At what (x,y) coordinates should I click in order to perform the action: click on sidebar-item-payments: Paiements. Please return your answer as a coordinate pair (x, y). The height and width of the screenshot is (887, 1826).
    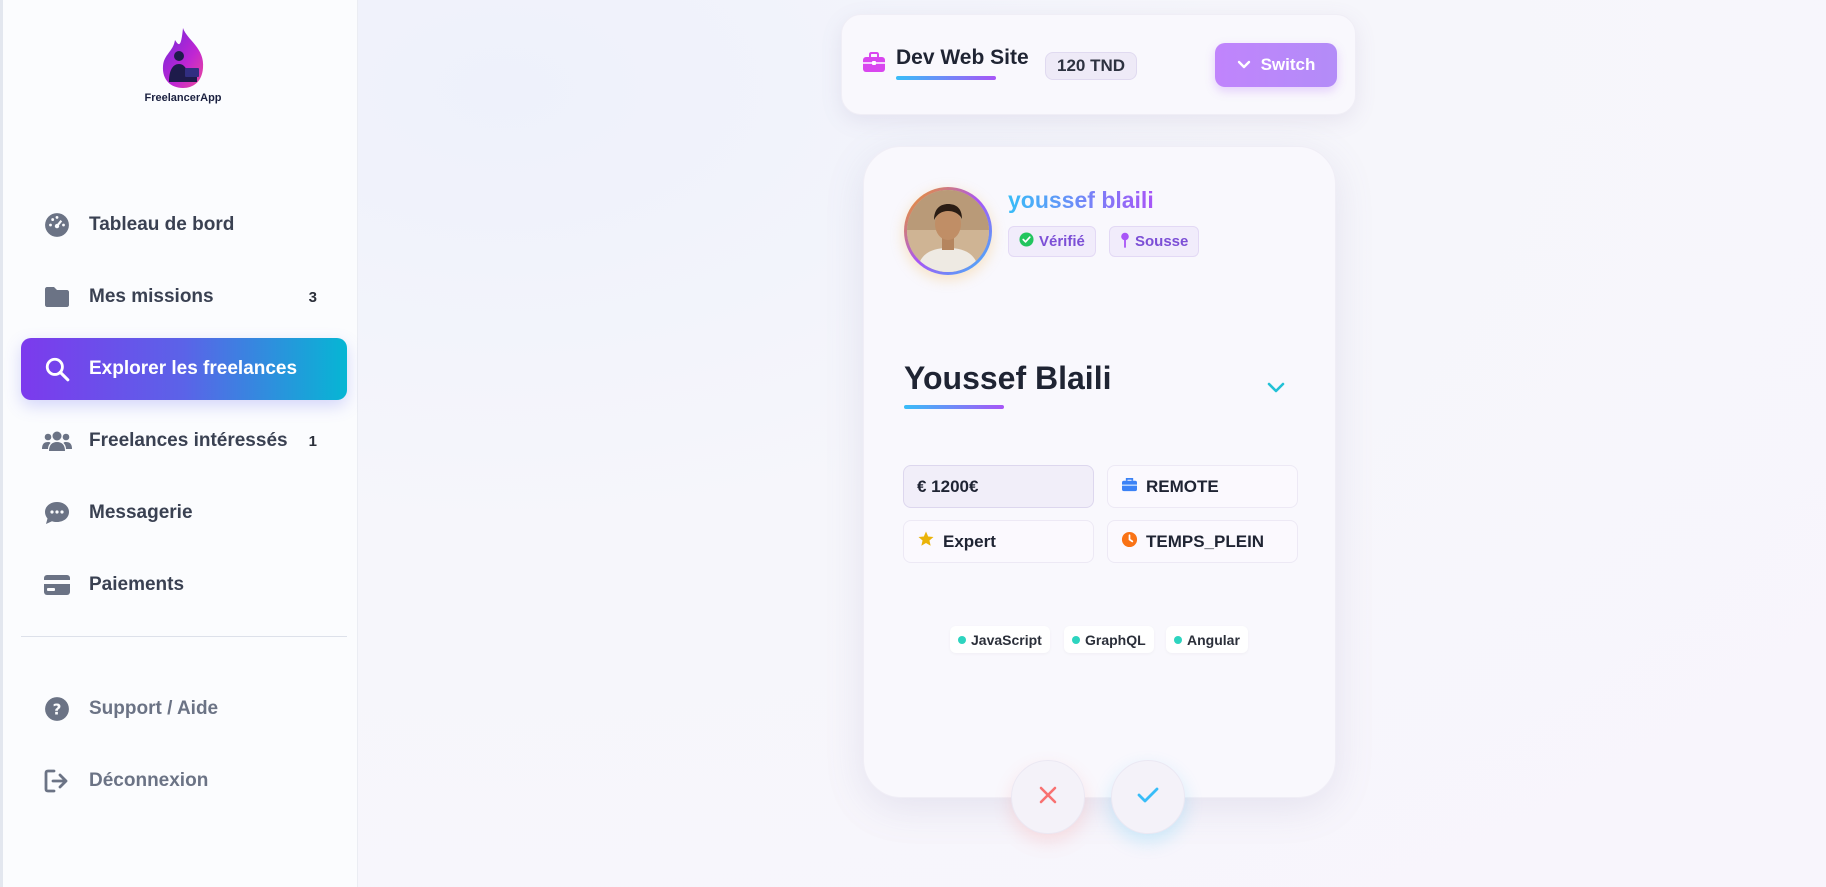
    Looking at the image, I should click on (184, 585).